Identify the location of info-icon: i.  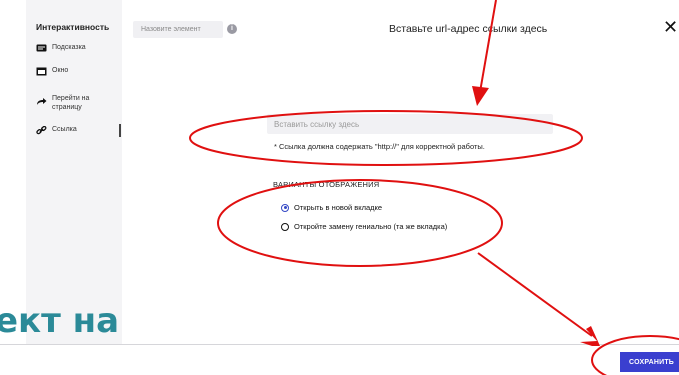
(232, 29).